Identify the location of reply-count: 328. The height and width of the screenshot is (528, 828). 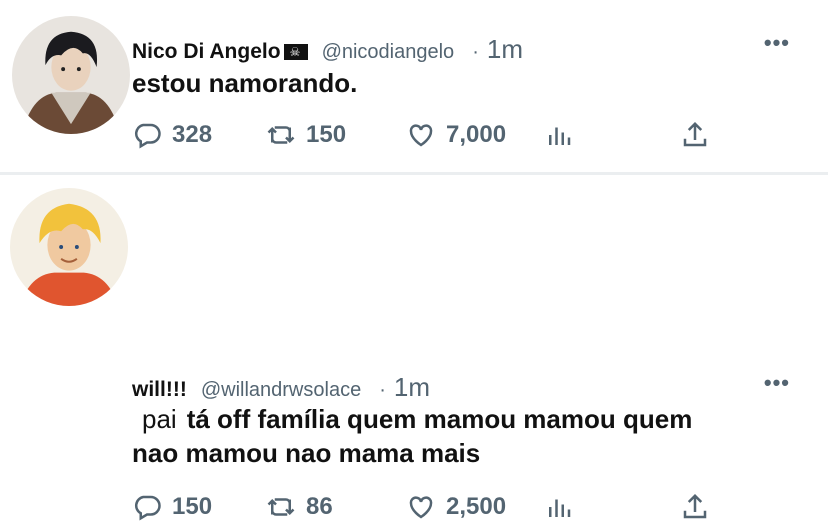
(192, 134).